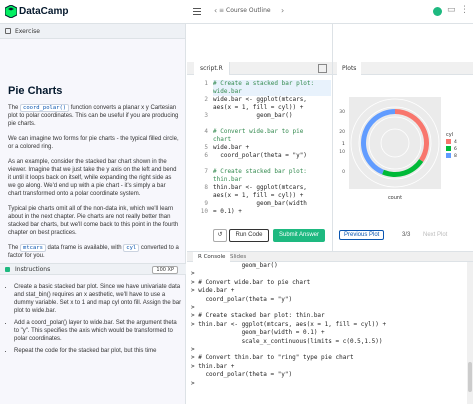  I want to click on code-line: # Convert wide.bar to pie, so click(272, 132).